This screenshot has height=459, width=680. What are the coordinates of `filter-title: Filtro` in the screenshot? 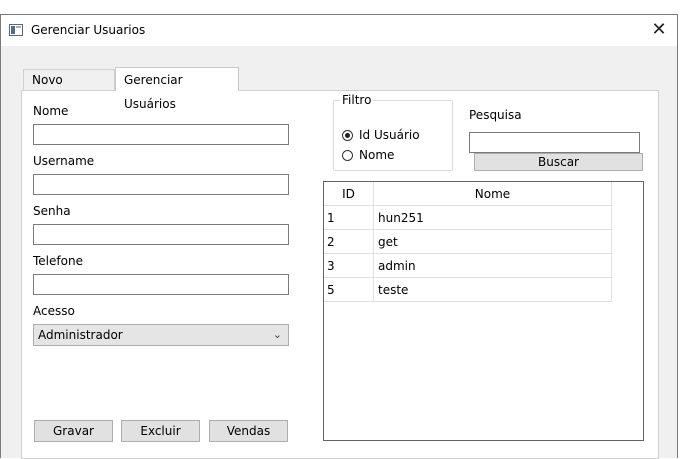 It's located at (357, 100).